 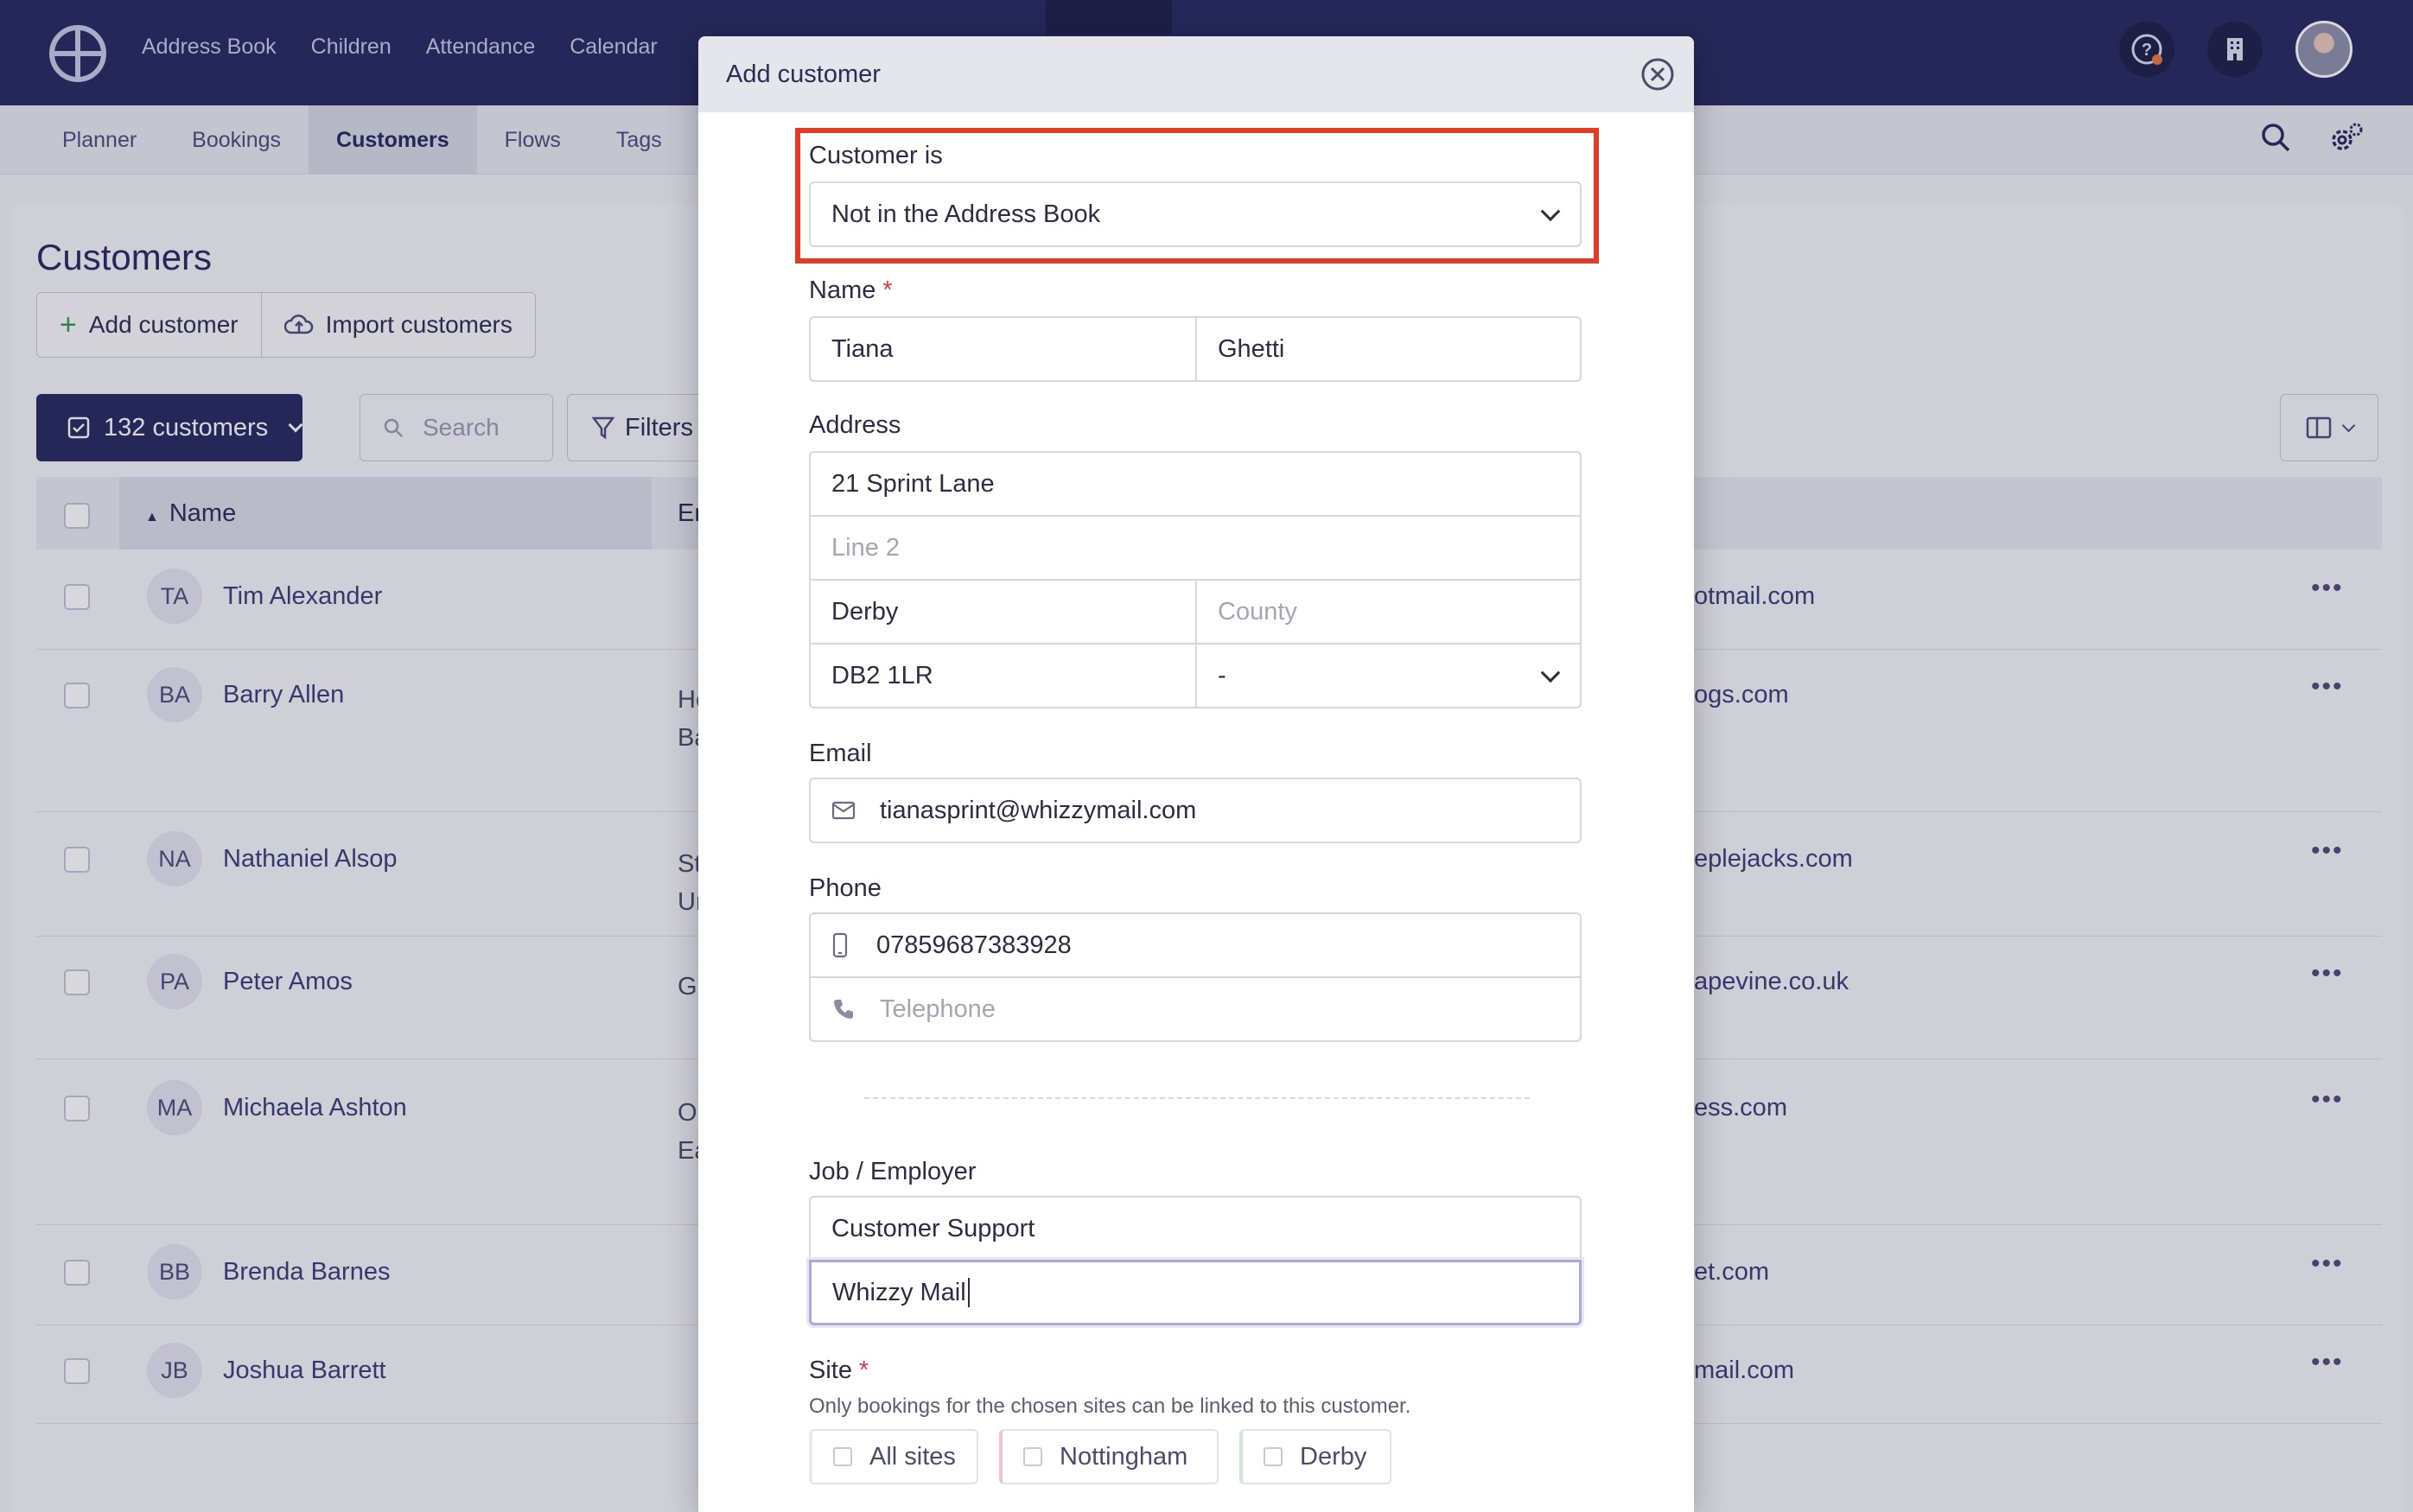 I want to click on modal-title: Add customer, so click(x=803, y=74).